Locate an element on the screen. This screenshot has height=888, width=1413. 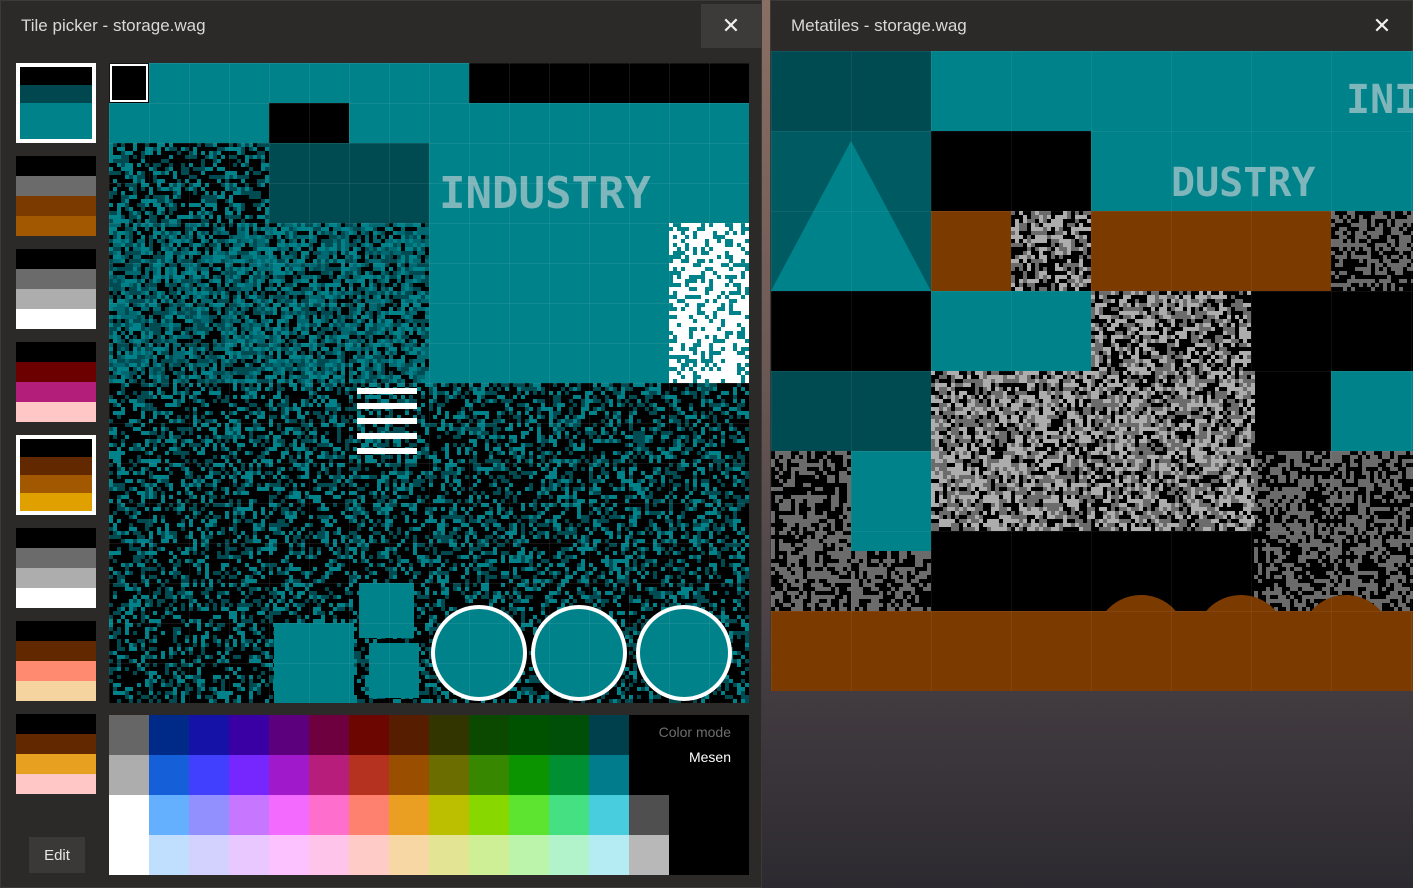
tile-selected-black is located at coordinates (129, 83).